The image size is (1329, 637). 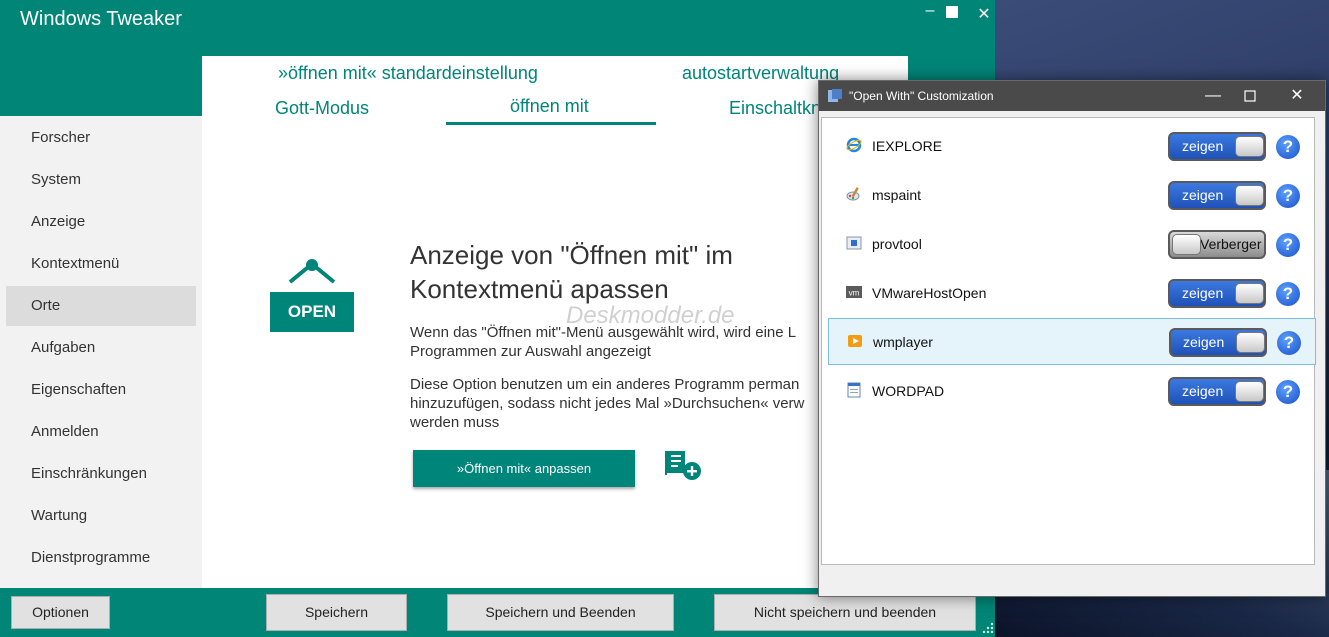 What do you see at coordinates (984, 14) in the screenshot?
I see `close-button: ✕` at bounding box center [984, 14].